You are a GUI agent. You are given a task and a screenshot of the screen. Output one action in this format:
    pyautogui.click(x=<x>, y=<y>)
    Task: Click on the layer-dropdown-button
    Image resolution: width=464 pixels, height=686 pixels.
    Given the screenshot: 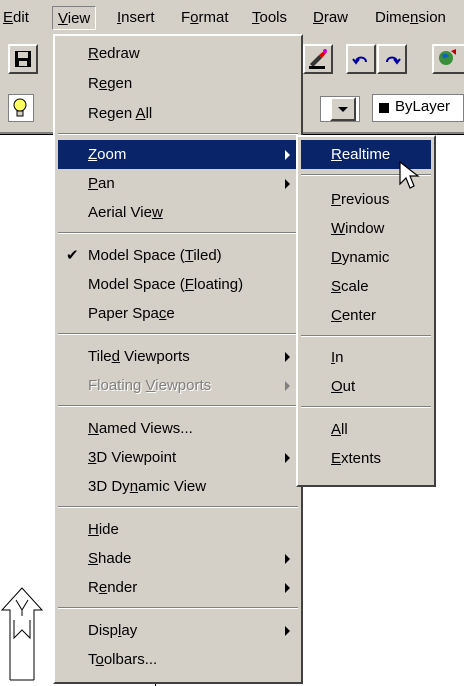 What is the action you would take?
    pyautogui.click(x=343, y=109)
    